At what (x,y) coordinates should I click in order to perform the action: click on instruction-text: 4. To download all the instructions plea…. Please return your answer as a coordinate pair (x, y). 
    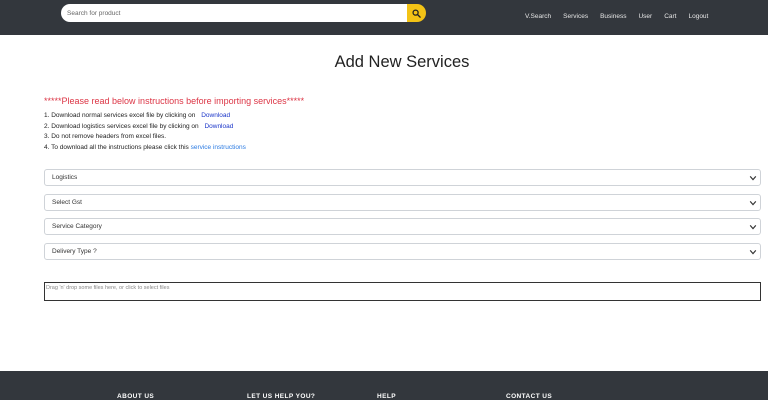
    Looking at the image, I should click on (116, 148).